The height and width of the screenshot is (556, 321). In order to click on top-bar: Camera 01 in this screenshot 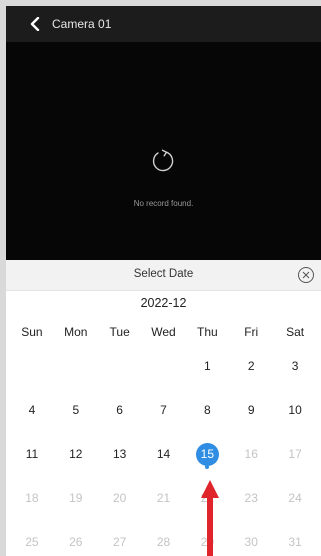, I will do `click(163, 24)`.